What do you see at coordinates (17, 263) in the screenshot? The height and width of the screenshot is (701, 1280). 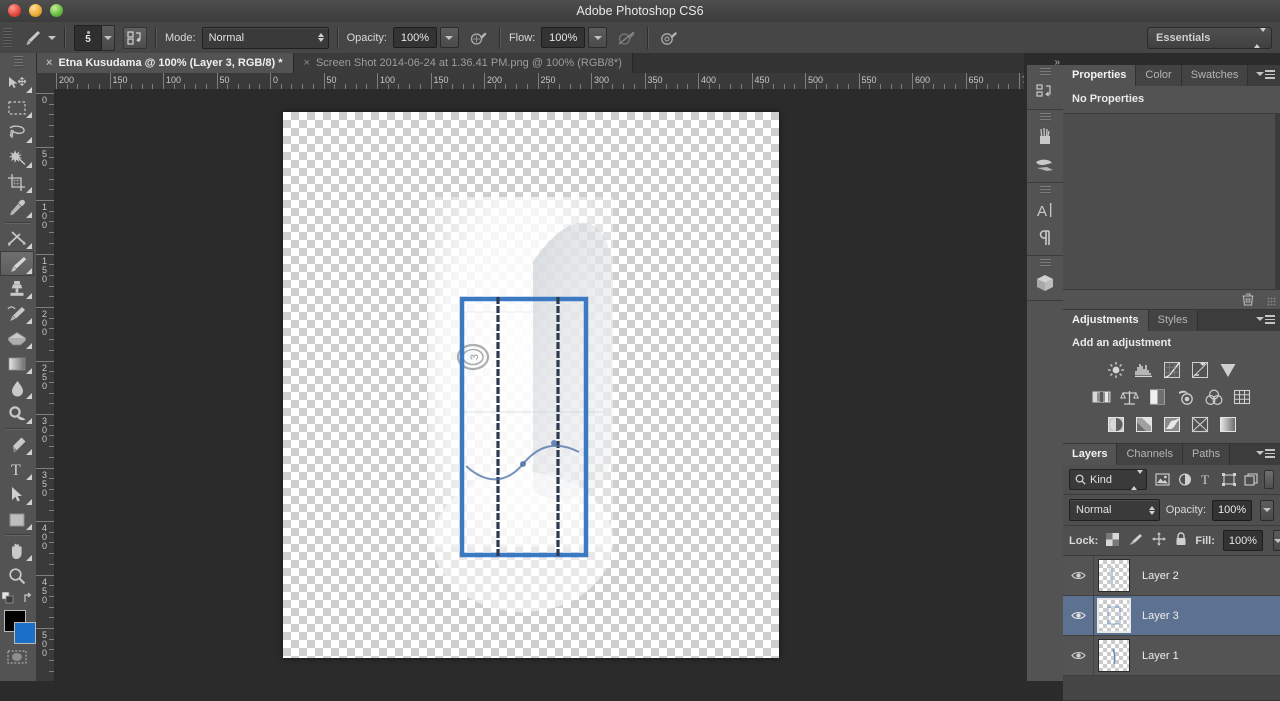 I see `brush-tool` at bounding box center [17, 263].